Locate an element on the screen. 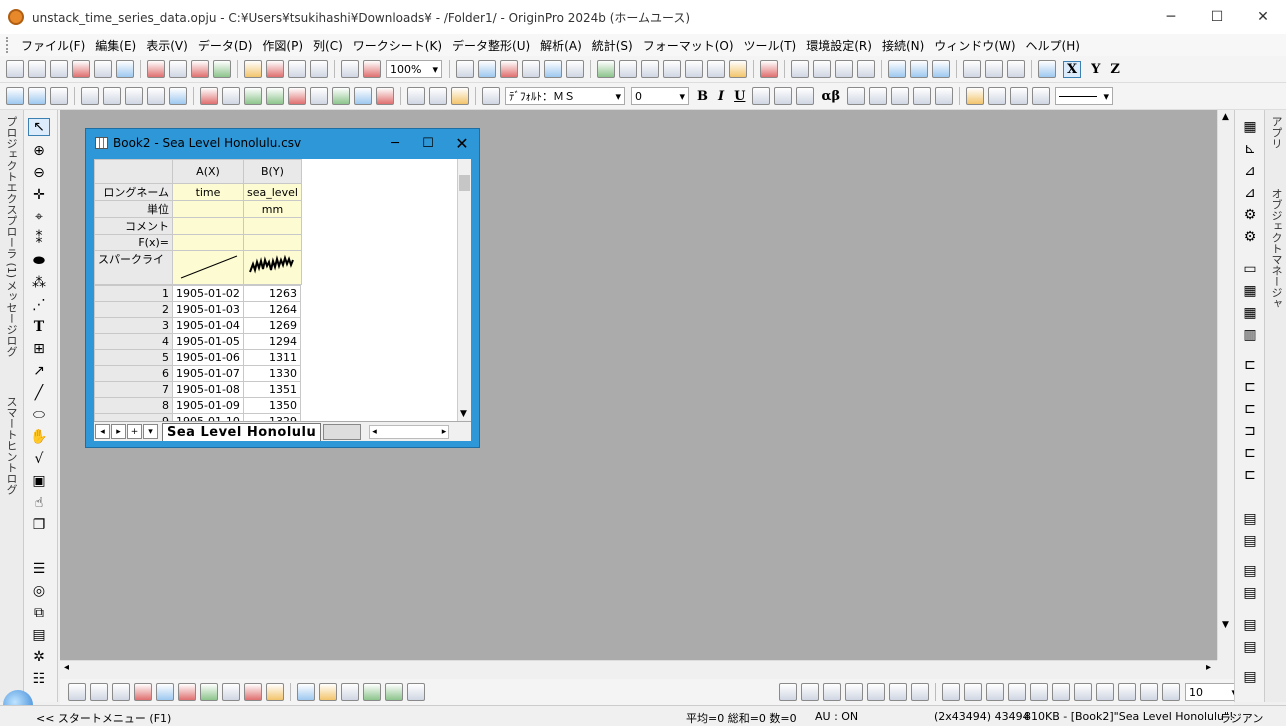  table-row: 2 1905-01-03 1264 is located at coordinates (197, 309).